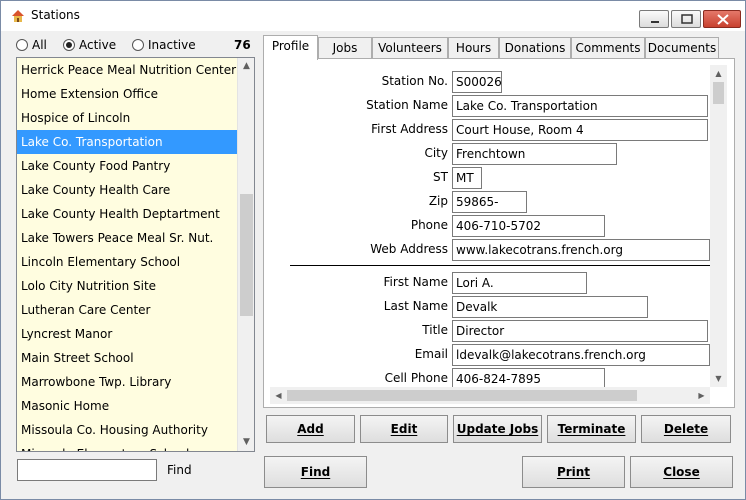  I want to click on print-button: Print, so click(573, 472).